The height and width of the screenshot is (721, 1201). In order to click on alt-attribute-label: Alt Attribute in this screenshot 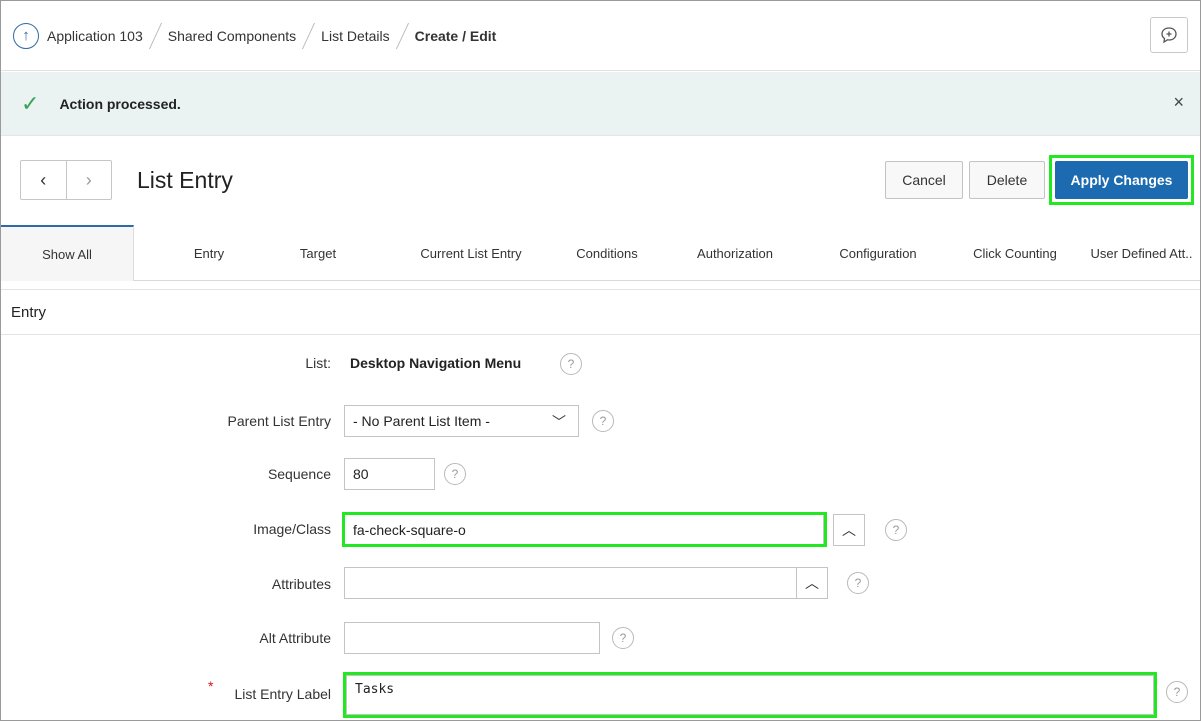, I will do `click(295, 638)`.